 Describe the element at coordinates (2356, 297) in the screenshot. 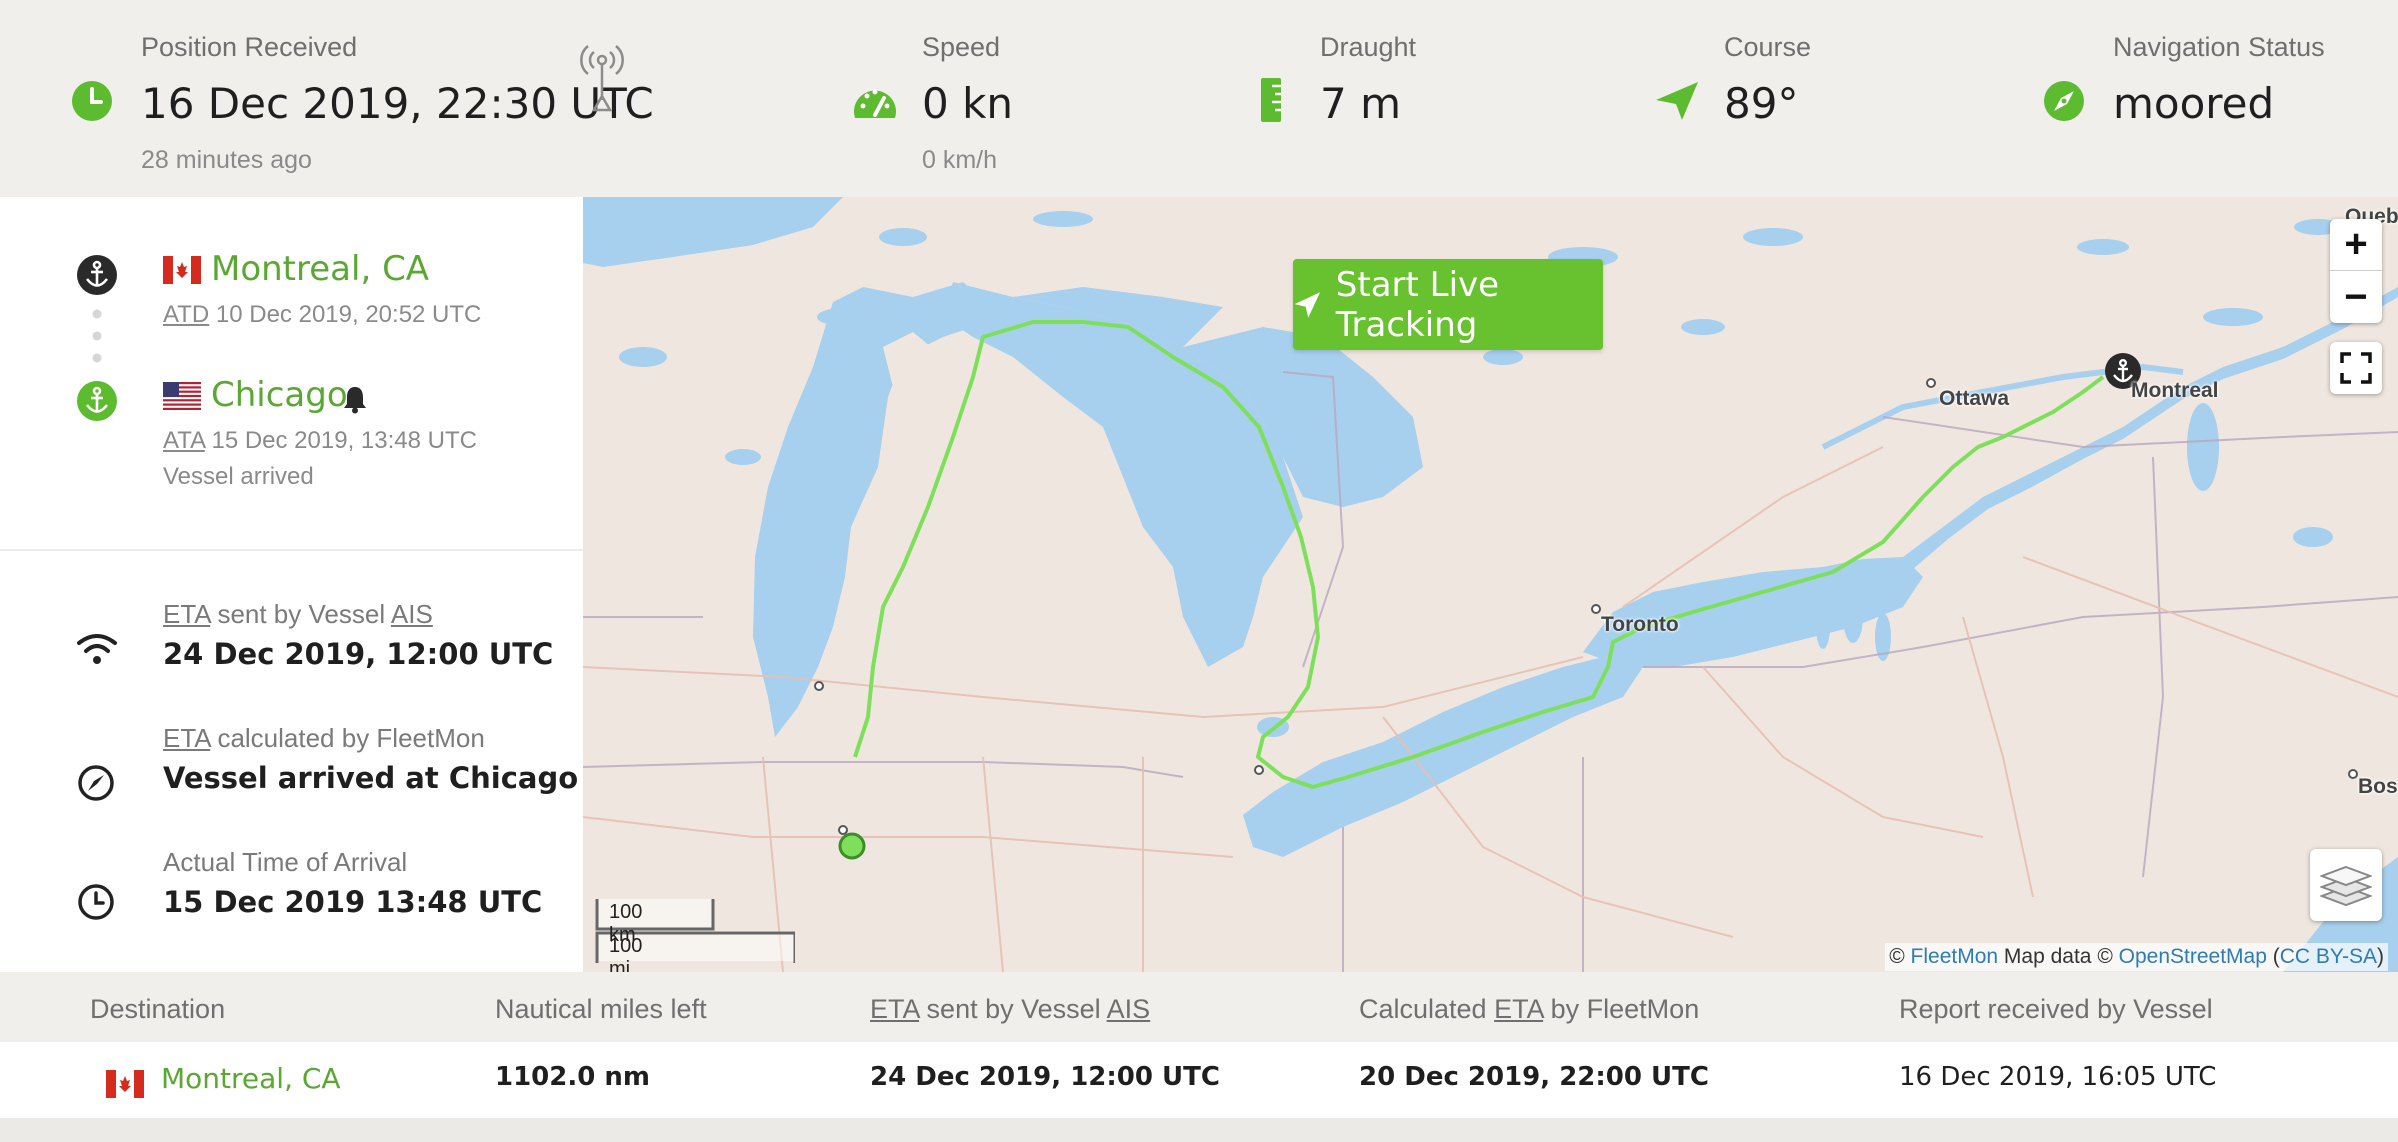

I see `zoom-out-button: −` at that location.